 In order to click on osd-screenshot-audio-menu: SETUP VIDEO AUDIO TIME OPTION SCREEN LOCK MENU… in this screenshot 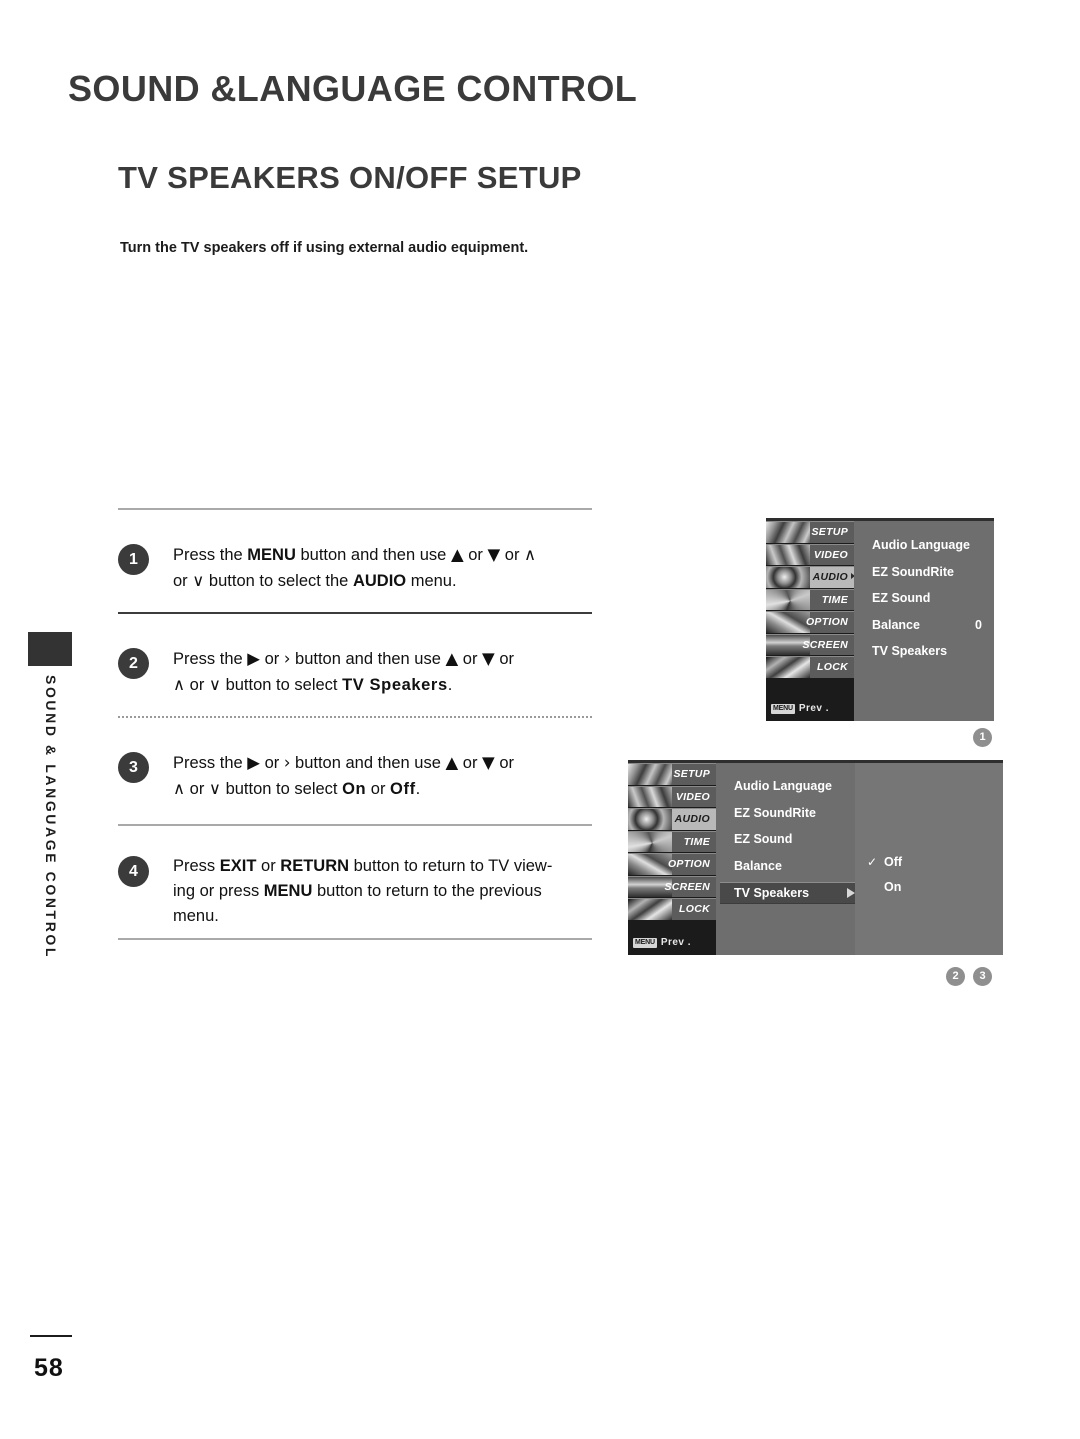, I will do `click(880, 619)`.